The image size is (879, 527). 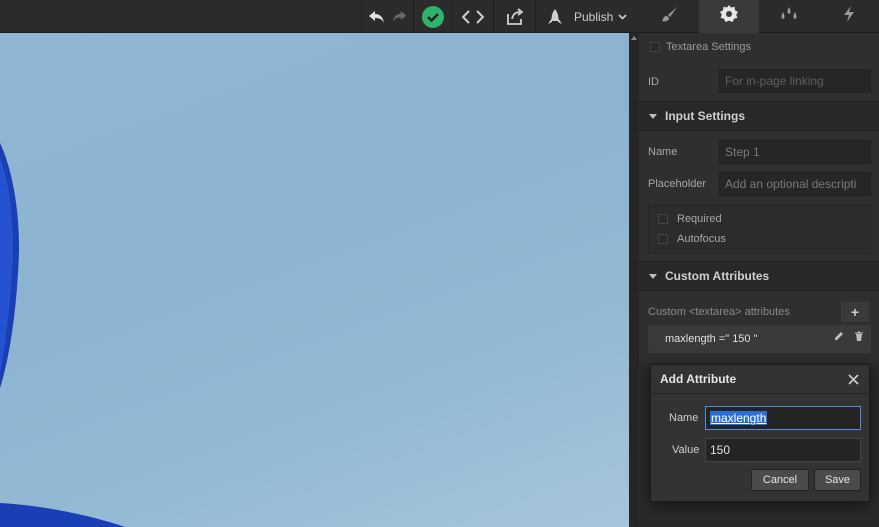 I want to click on canvas-artwork, so click(x=62, y=335).